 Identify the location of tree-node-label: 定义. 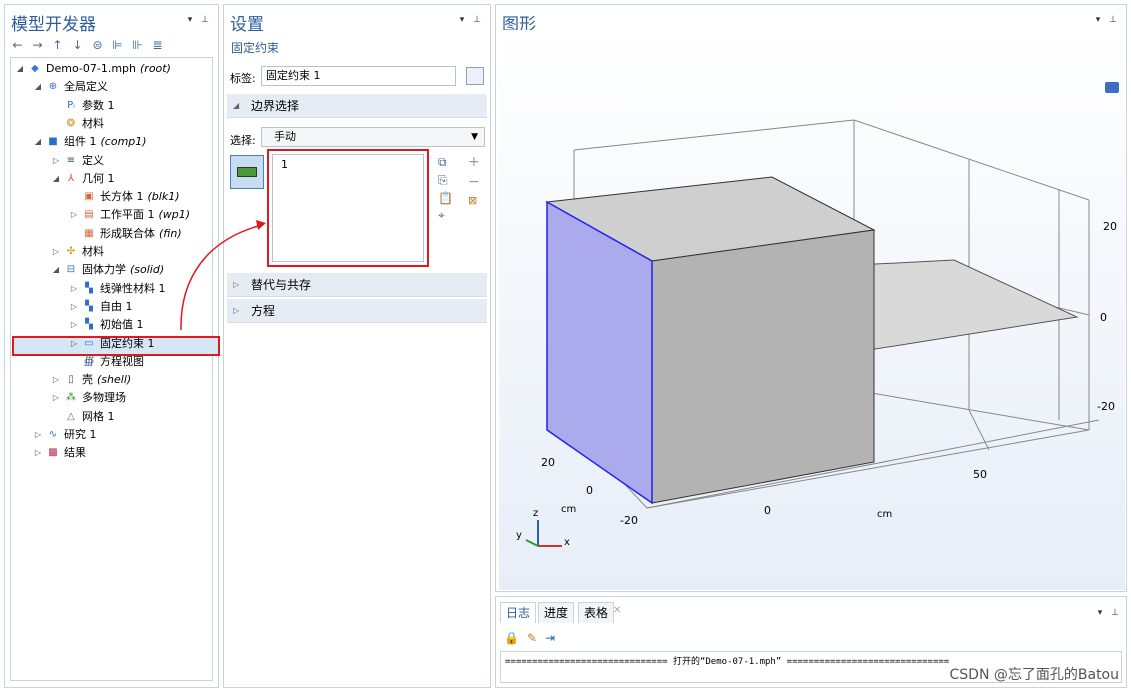
(93, 160).